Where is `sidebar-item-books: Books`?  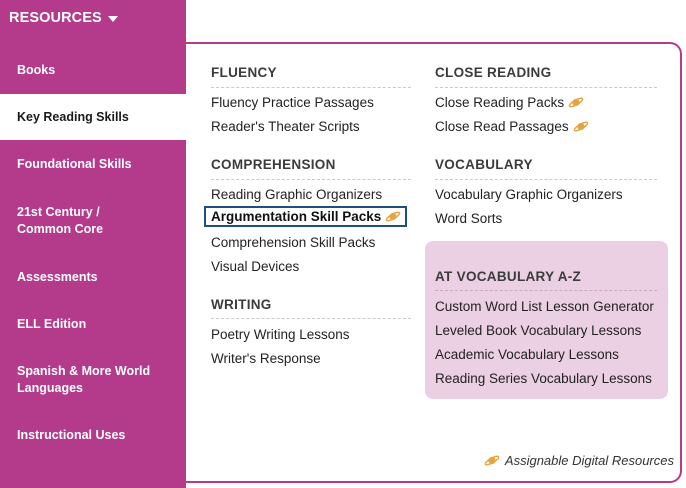
sidebar-item-books: Books is located at coordinates (93, 70).